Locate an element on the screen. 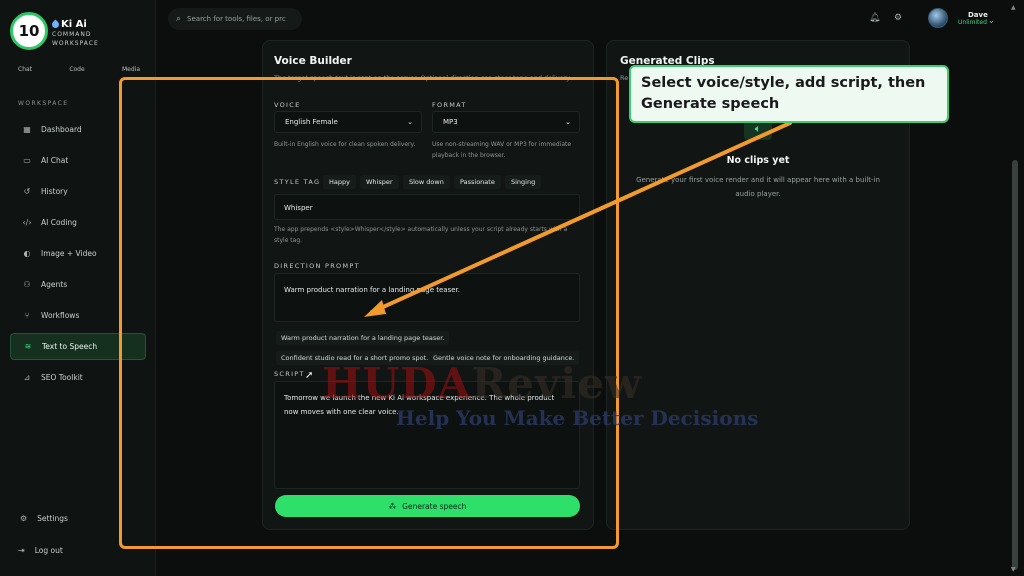 The width and height of the screenshot is (1024, 576). voice-label: VOICE is located at coordinates (287, 105).